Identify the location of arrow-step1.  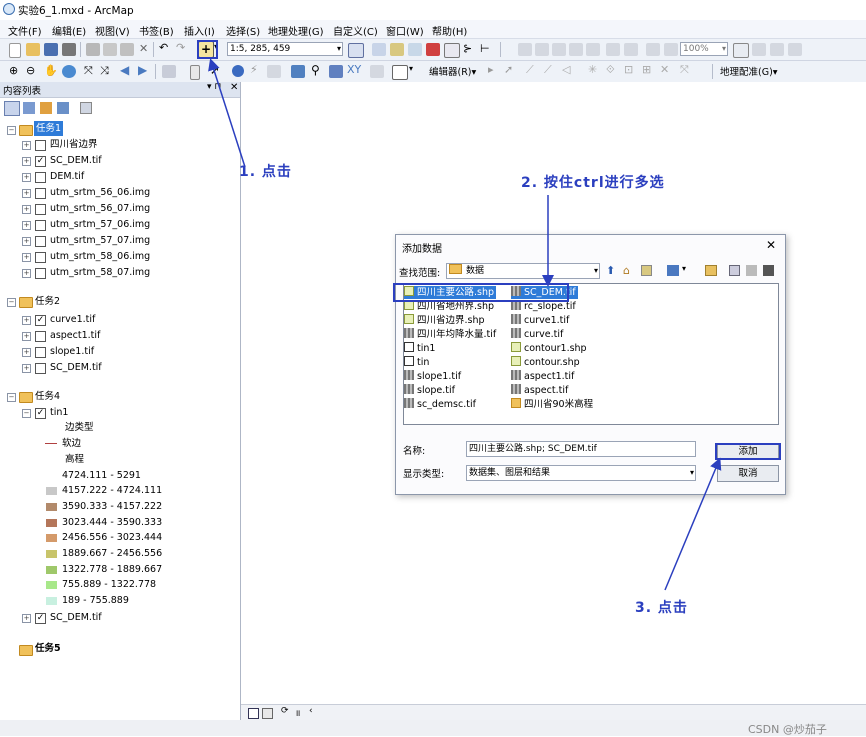
(227, 113).